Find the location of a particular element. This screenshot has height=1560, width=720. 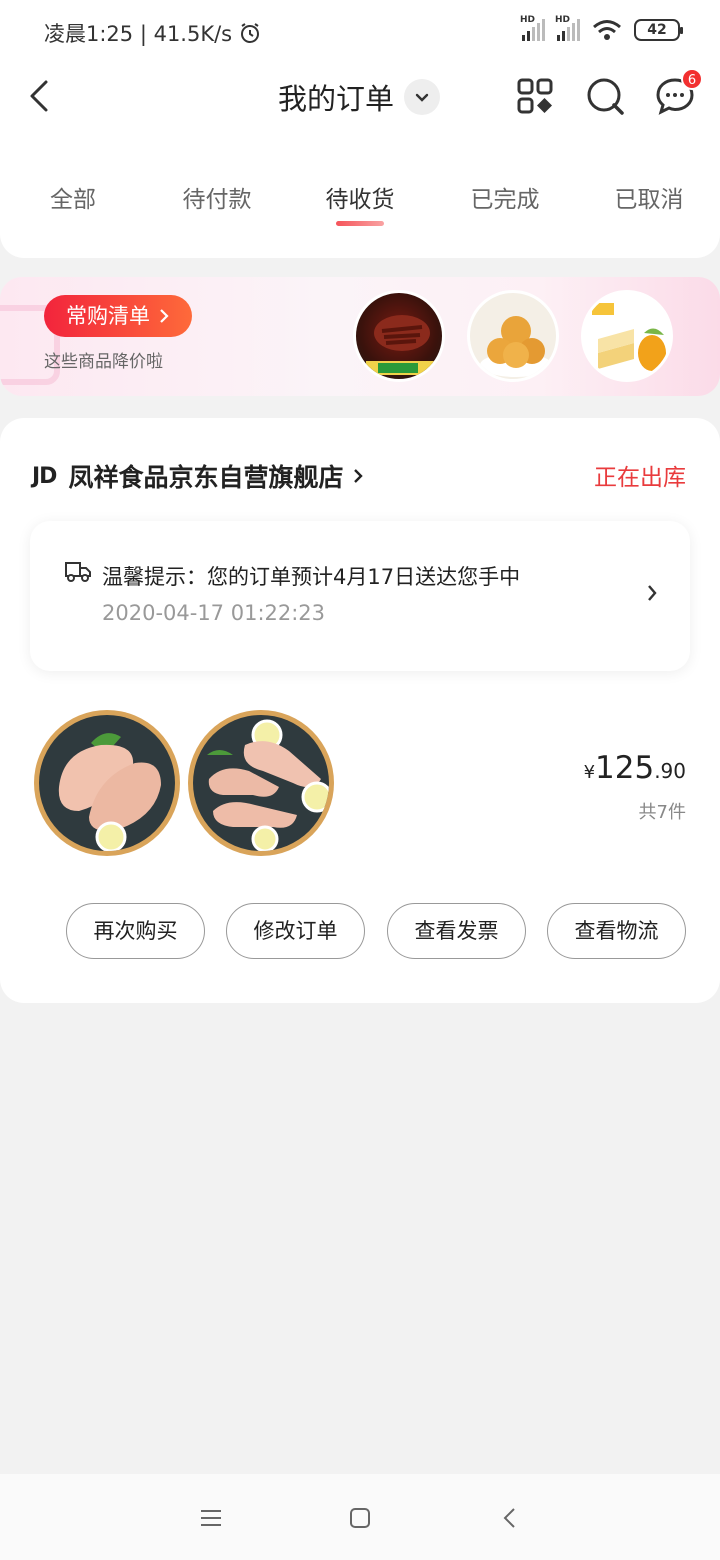

message-button: 6 is located at coordinates (679, 92).